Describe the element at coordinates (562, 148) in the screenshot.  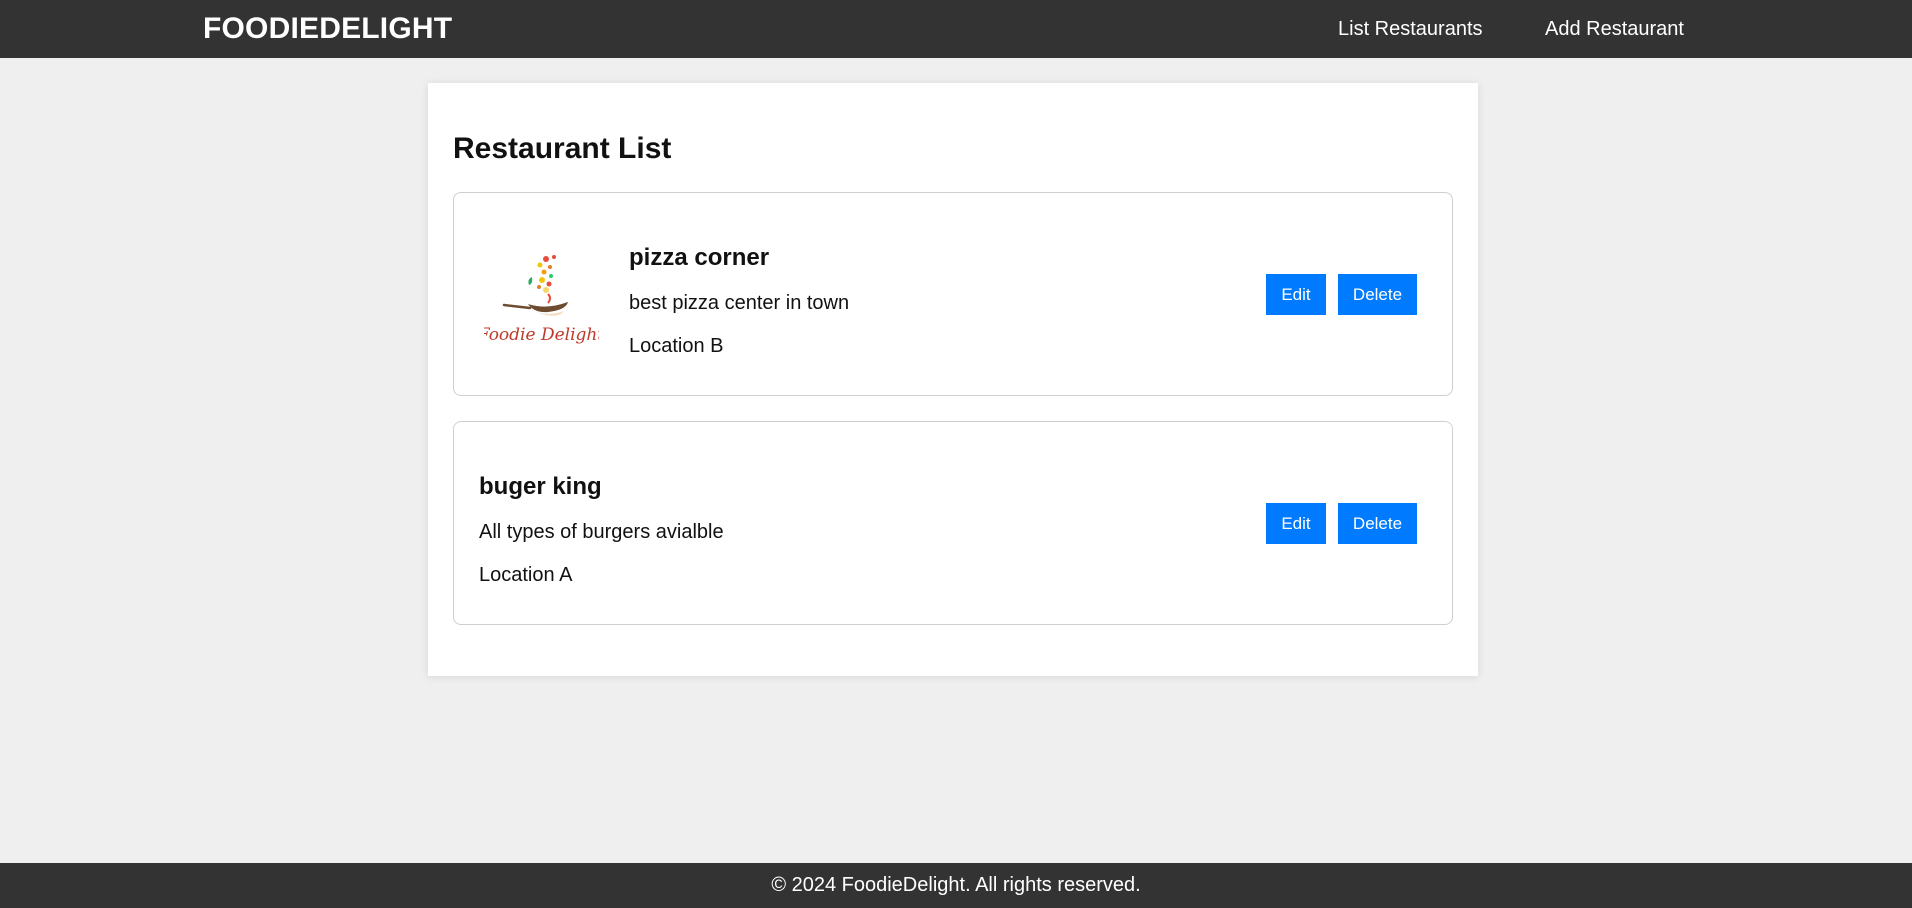
I see `page-title: Restaurant List` at that location.